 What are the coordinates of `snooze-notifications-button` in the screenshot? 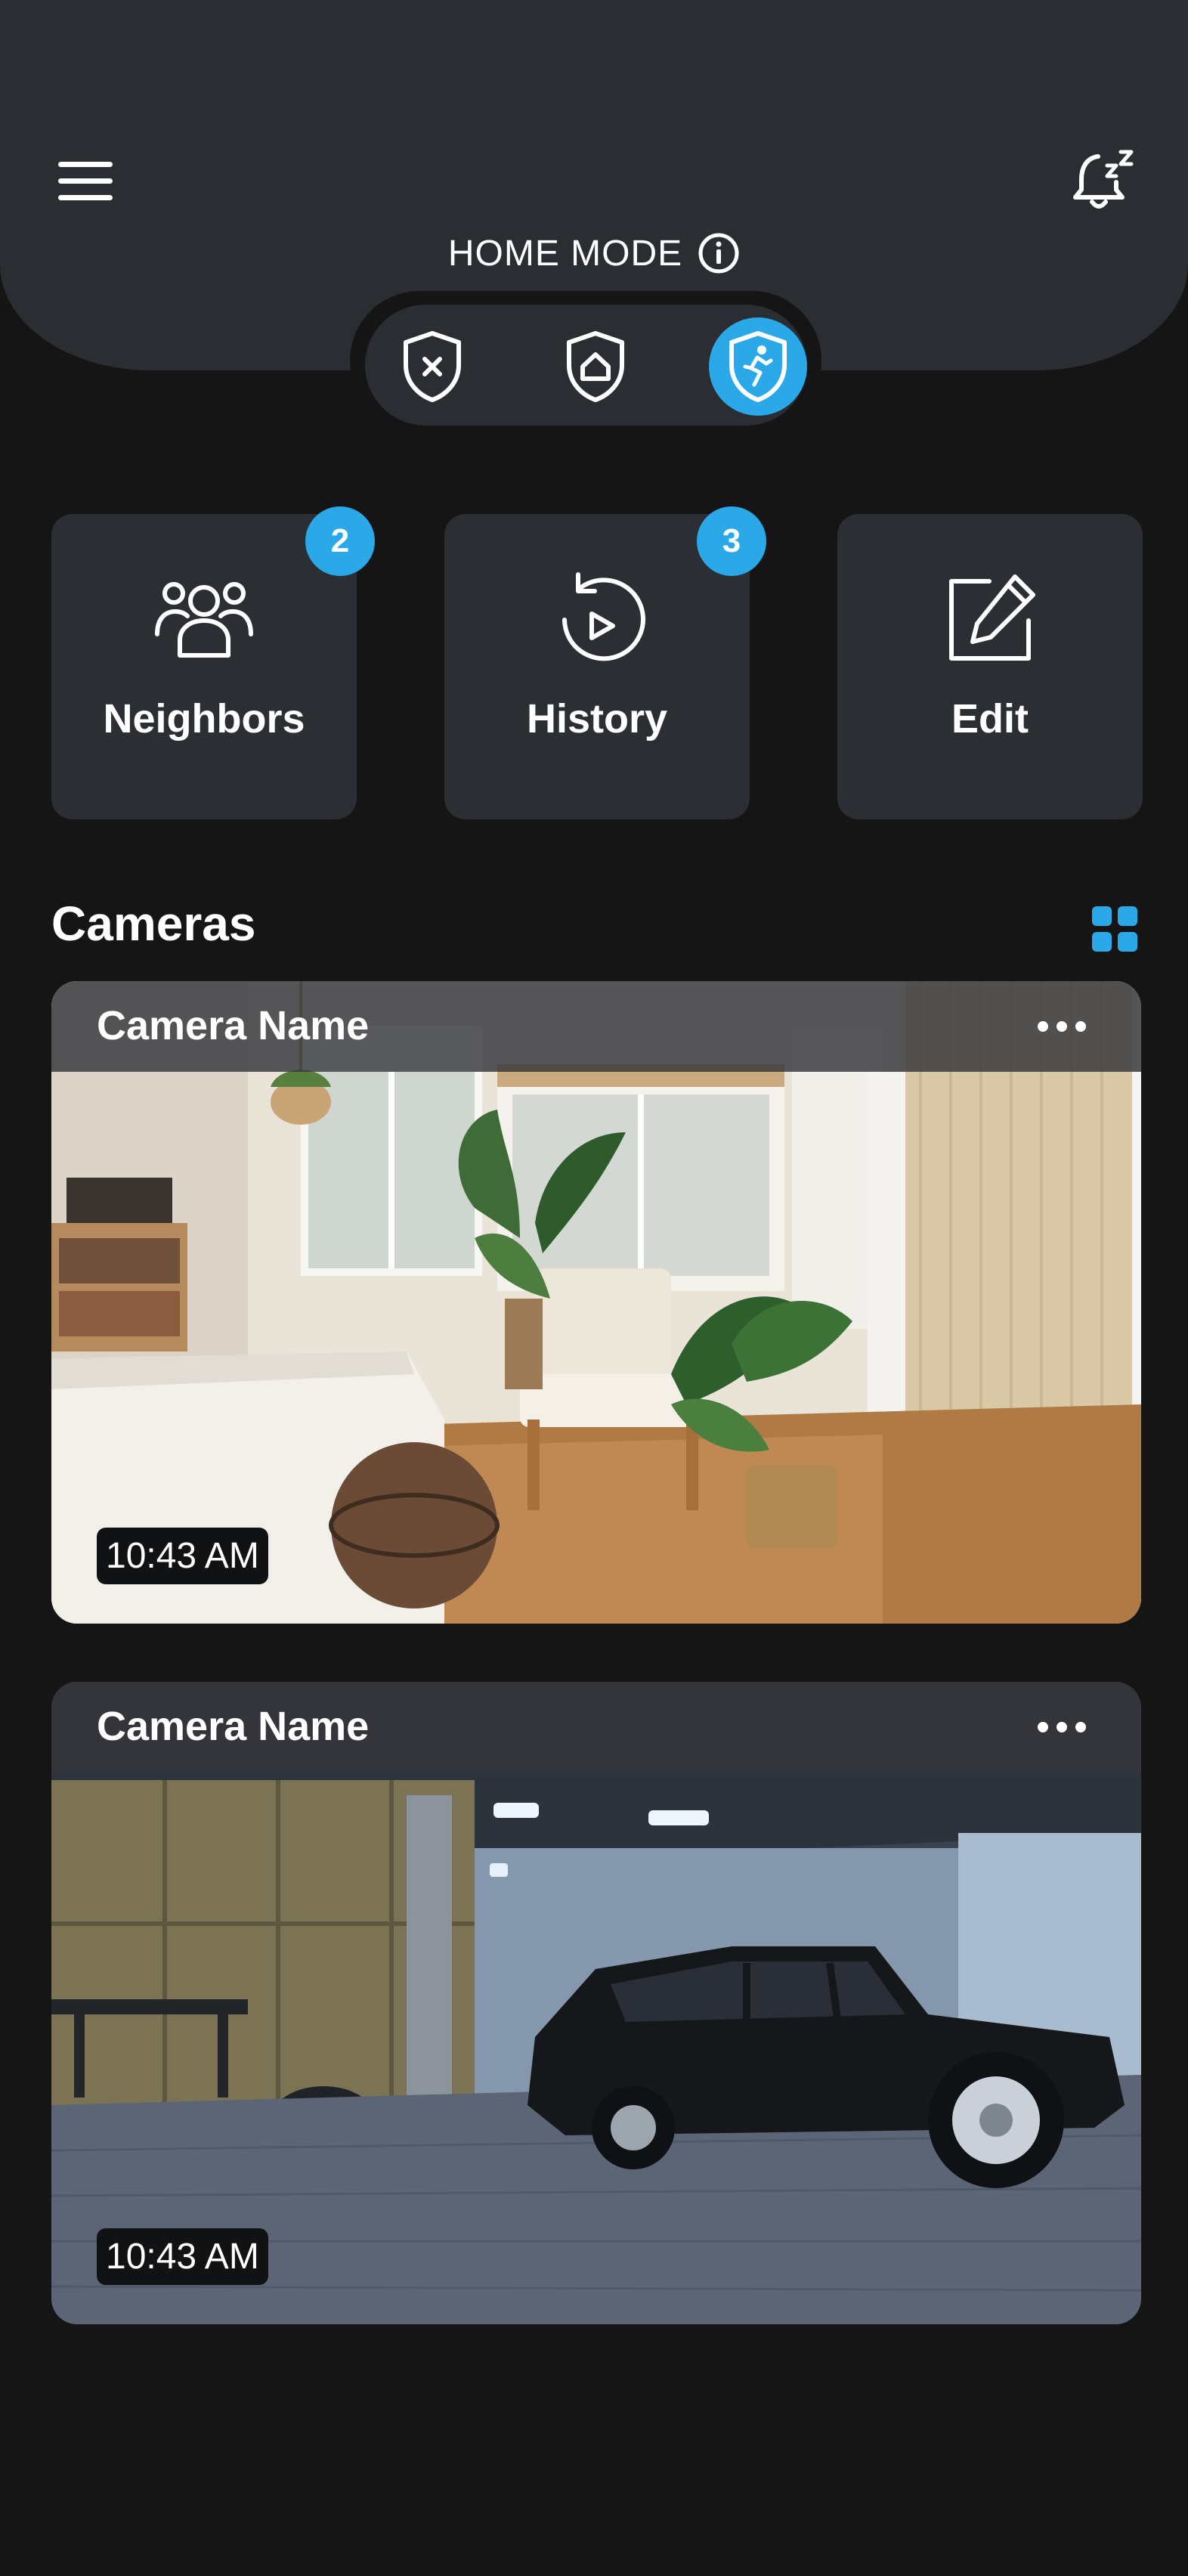 It's located at (1104, 181).